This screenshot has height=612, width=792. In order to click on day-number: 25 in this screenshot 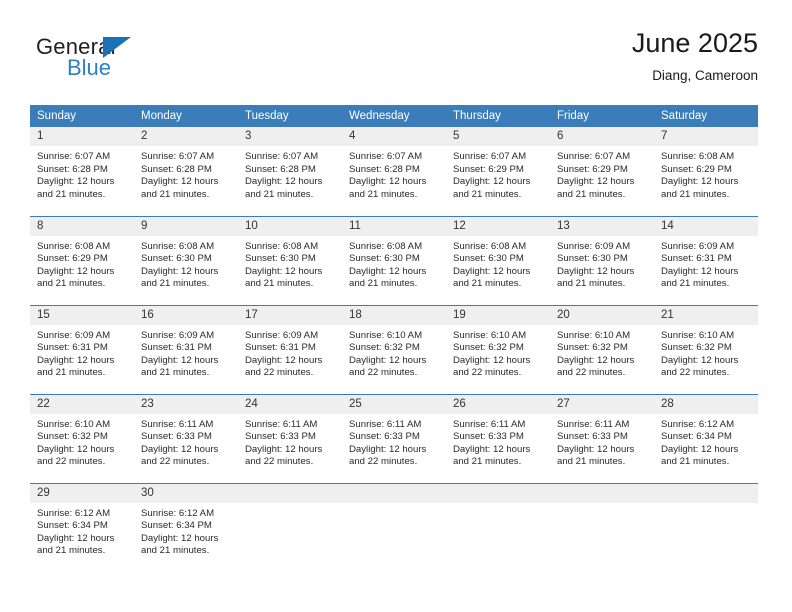, I will do `click(394, 404)`.